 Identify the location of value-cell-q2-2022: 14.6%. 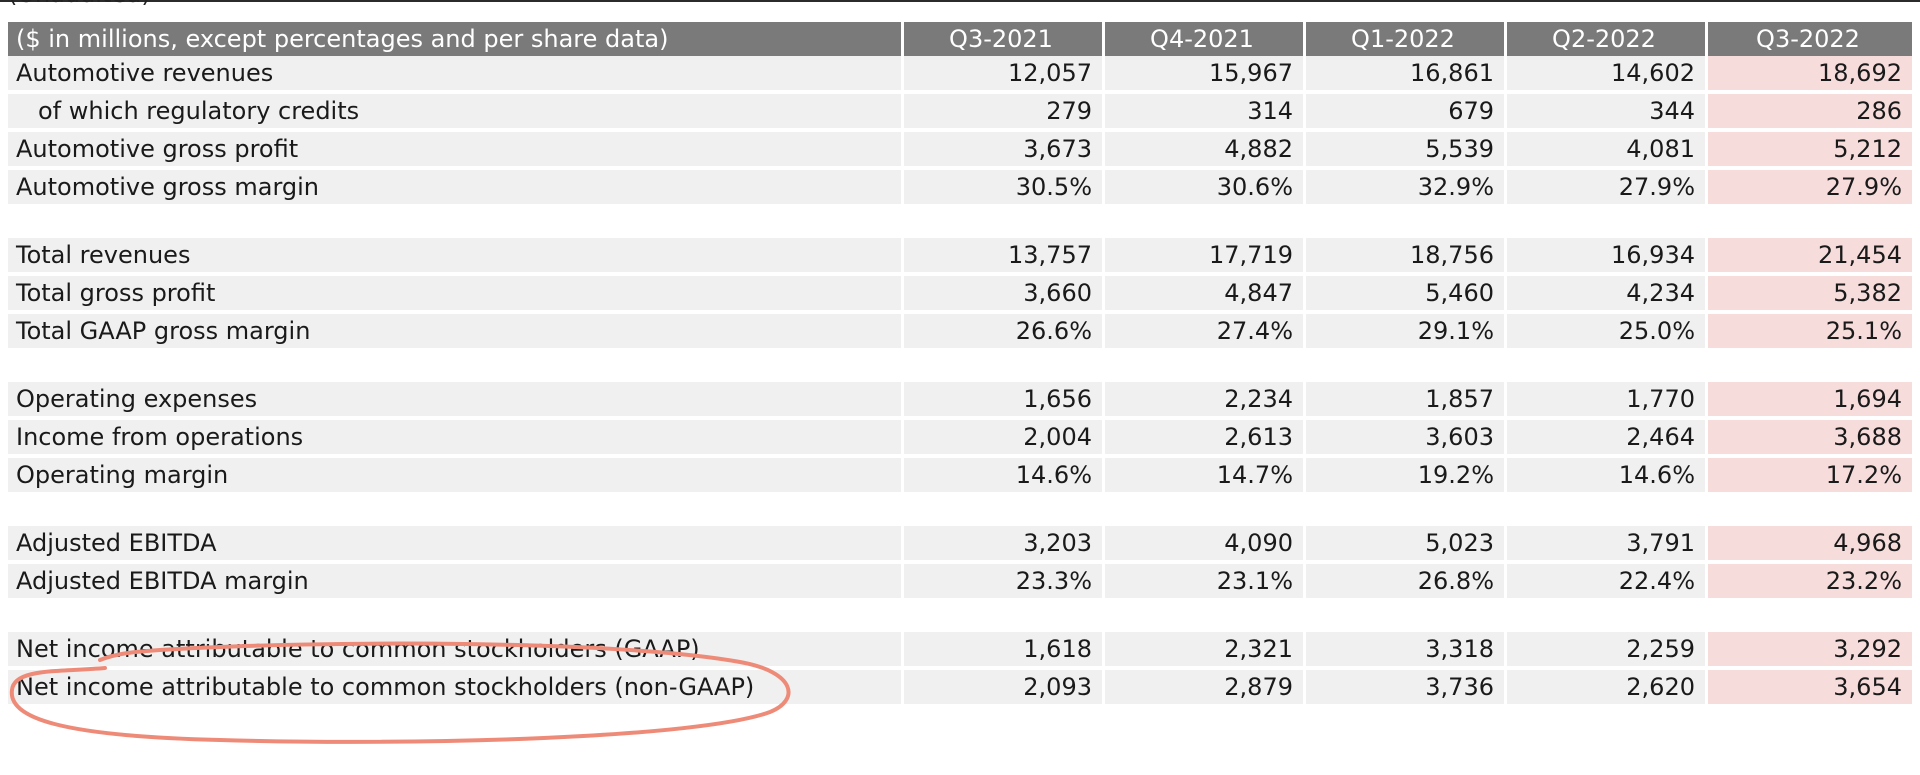
(1607, 477).